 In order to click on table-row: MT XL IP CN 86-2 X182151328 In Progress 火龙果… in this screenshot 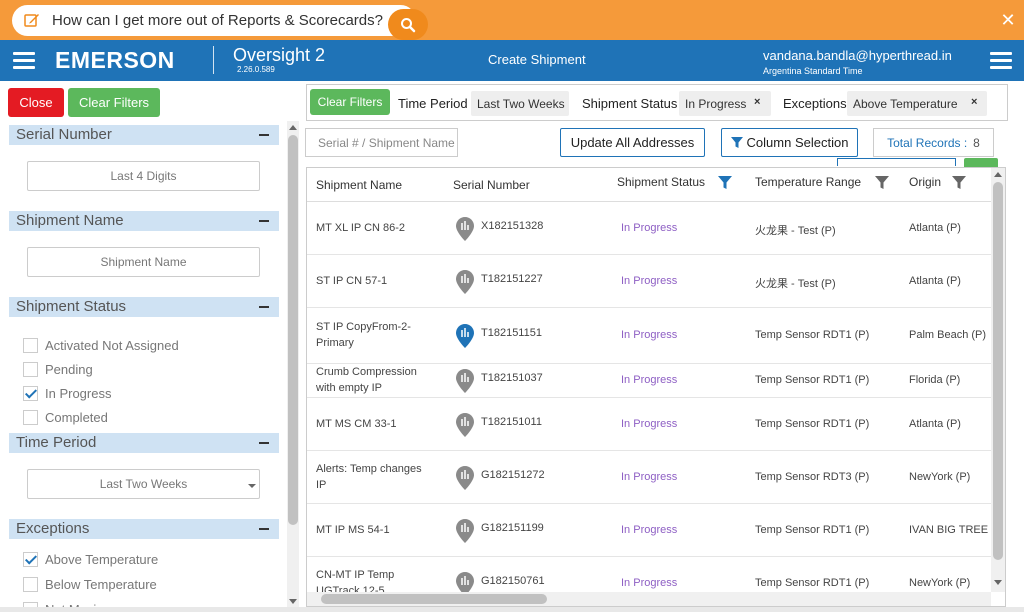, I will do `click(649, 228)`.